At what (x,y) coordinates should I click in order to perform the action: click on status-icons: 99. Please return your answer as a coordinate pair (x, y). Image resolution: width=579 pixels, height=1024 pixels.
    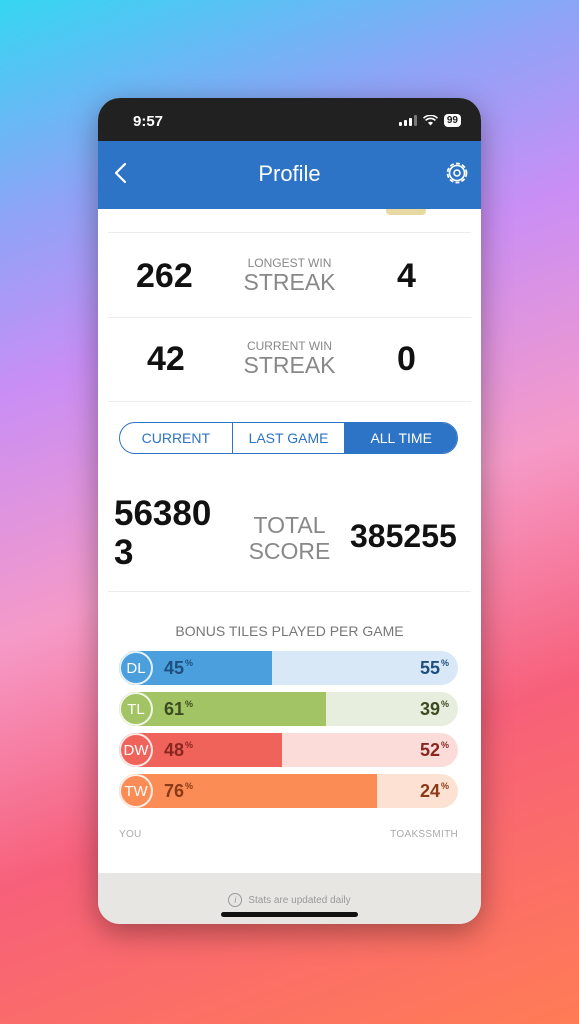
    Looking at the image, I should click on (429, 120).